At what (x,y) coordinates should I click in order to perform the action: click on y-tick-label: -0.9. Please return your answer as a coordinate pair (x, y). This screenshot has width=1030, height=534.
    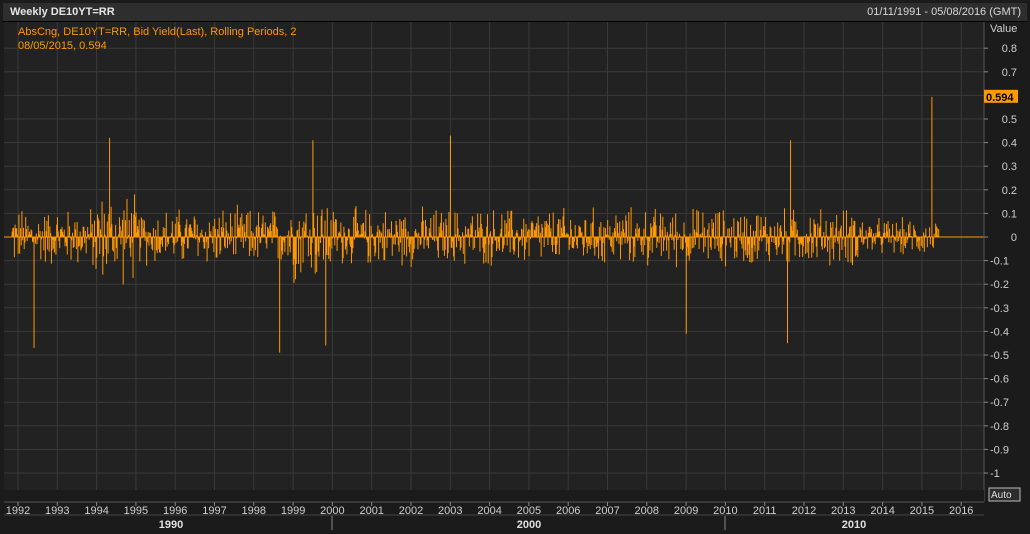
    Looking at the image, I should click on (999, 450).